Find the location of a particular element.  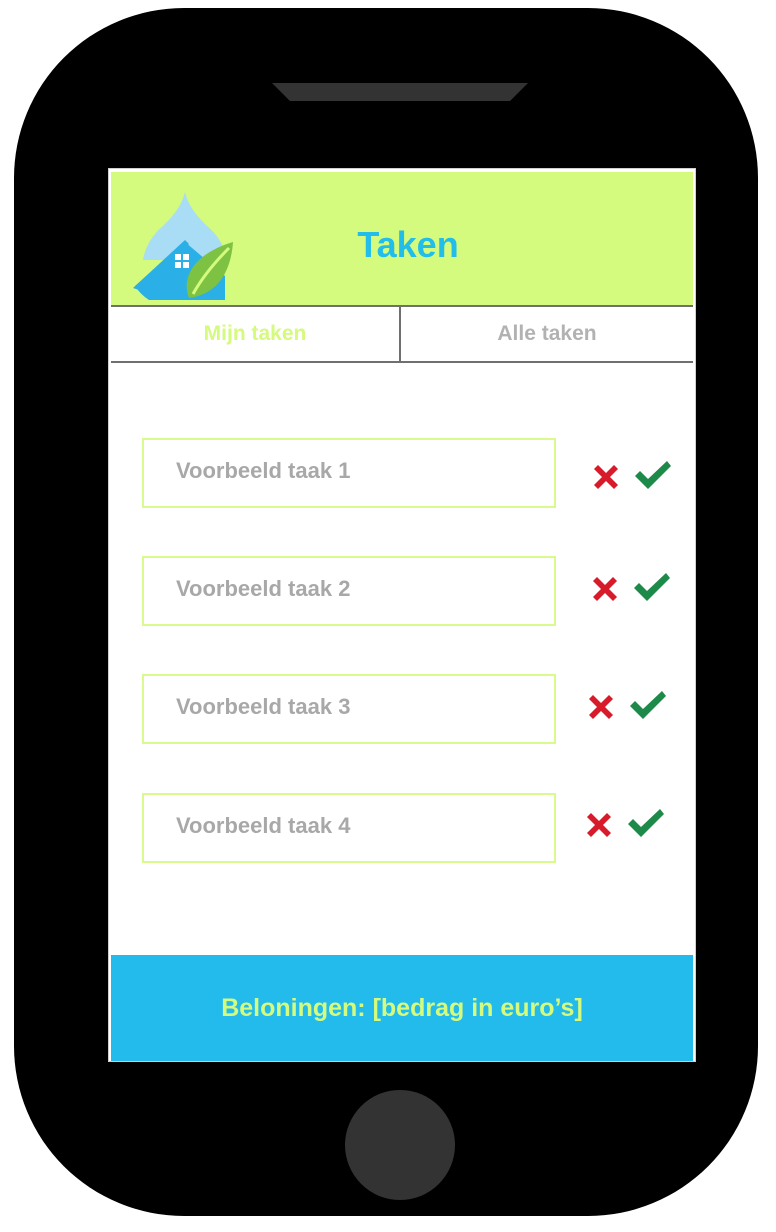

task-label: Voorbeeld taak 2 is located at coordinates (263, 588).